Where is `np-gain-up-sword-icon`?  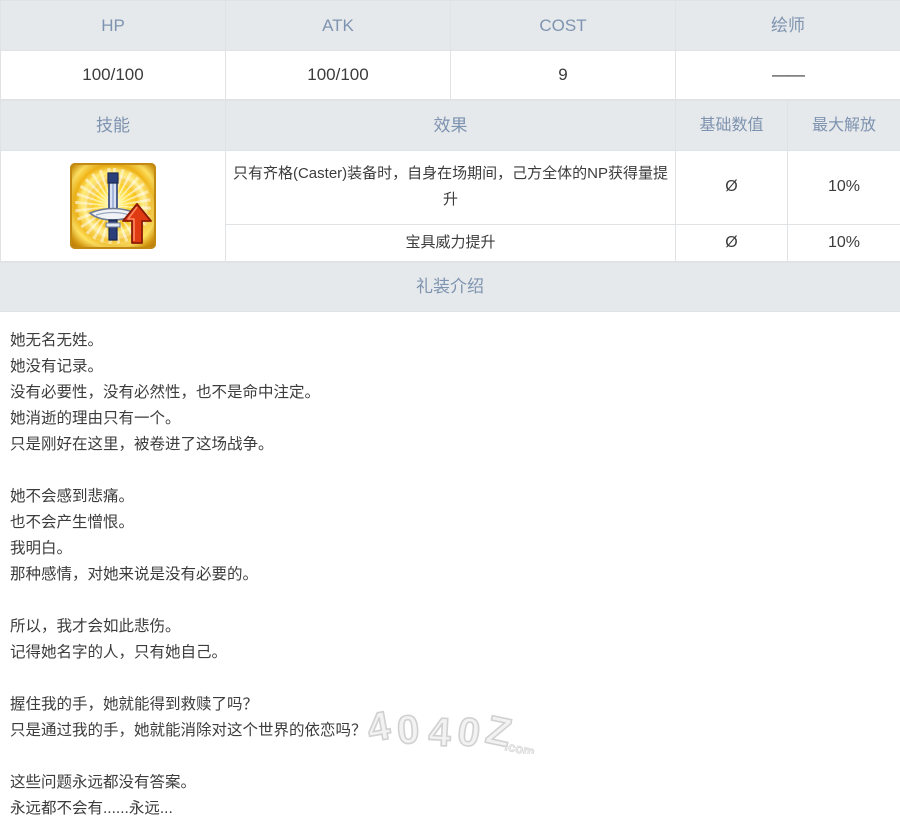
np-gain-up-sword-icon is located at coordinates (113, 206).